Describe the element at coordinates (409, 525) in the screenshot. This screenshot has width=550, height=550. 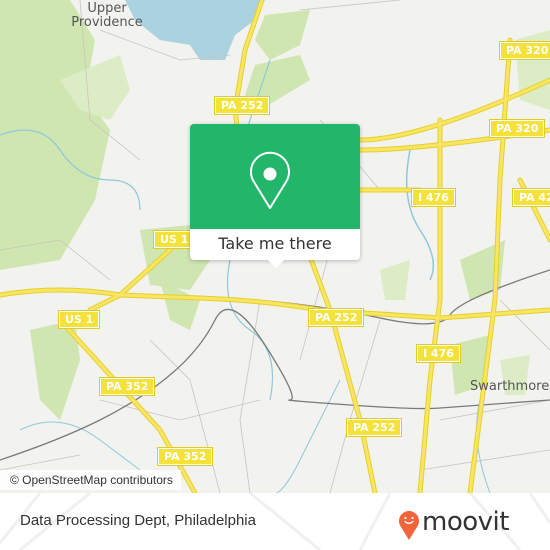
I see `moovit-pin-icon` at that location.